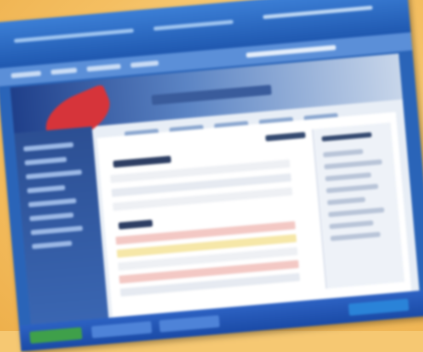 The image size is (423, 352). I want to click on right-panel, so click(358, 205).